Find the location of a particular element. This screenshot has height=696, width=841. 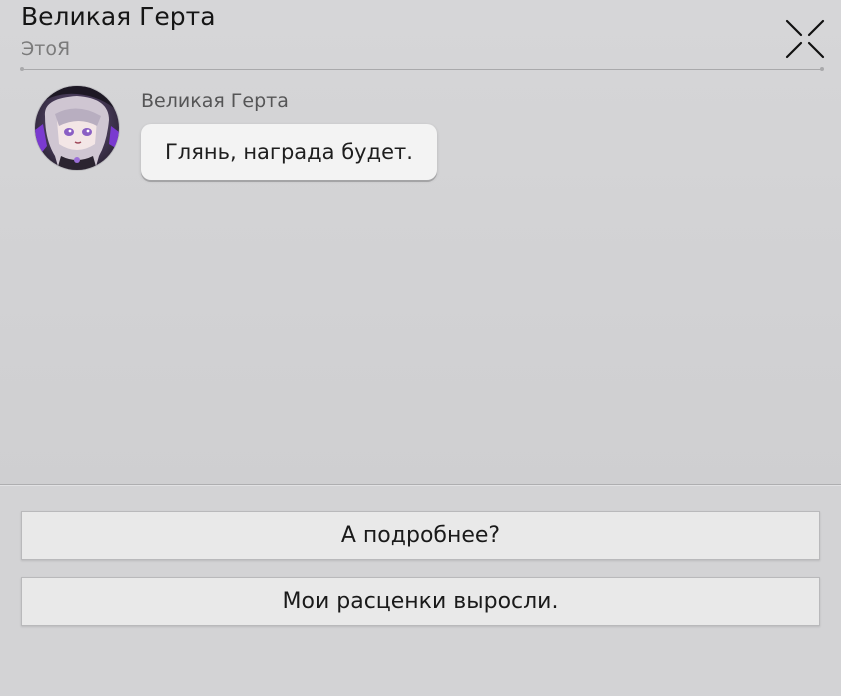

close-button is located at coordinates (805, 39).